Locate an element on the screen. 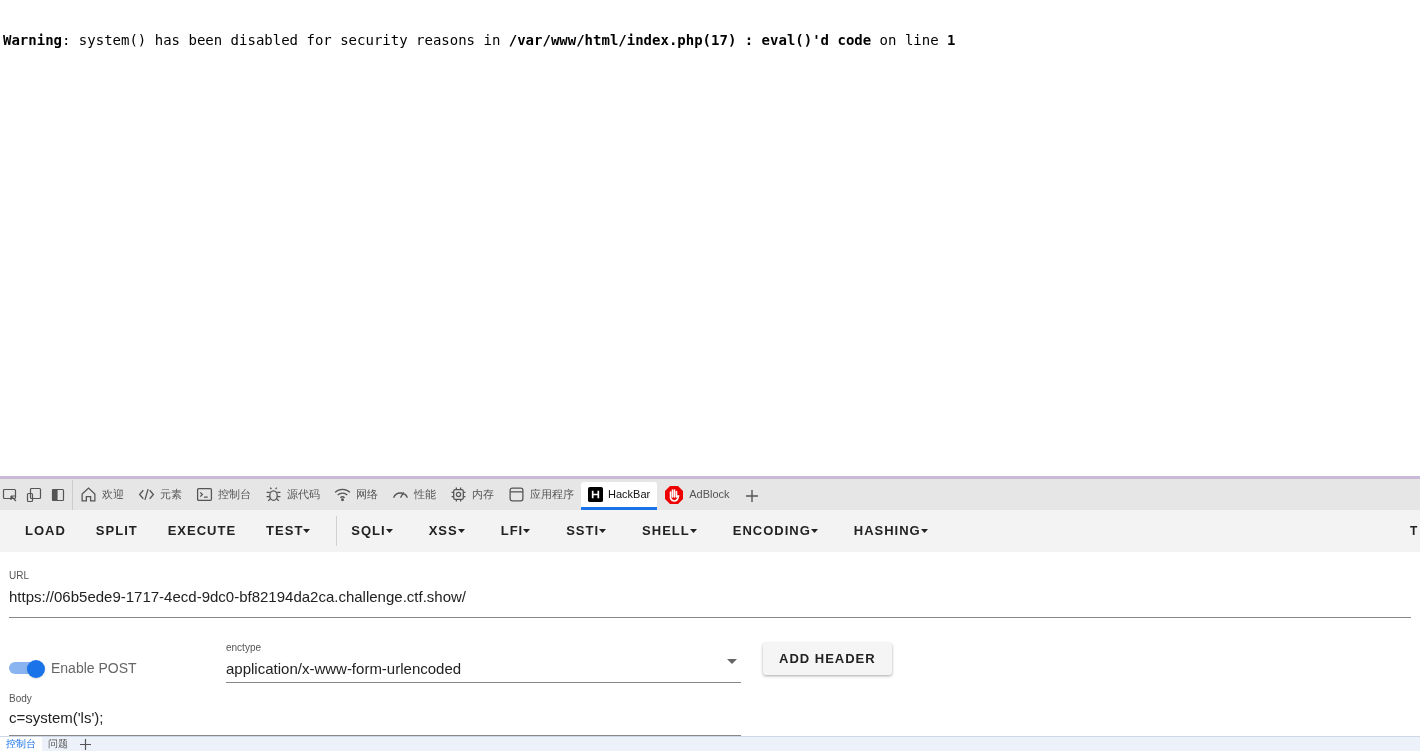 The width and height of the screenshot is (1420, 751). devtools-tab: 内存 is located at coordinates (472, 496).